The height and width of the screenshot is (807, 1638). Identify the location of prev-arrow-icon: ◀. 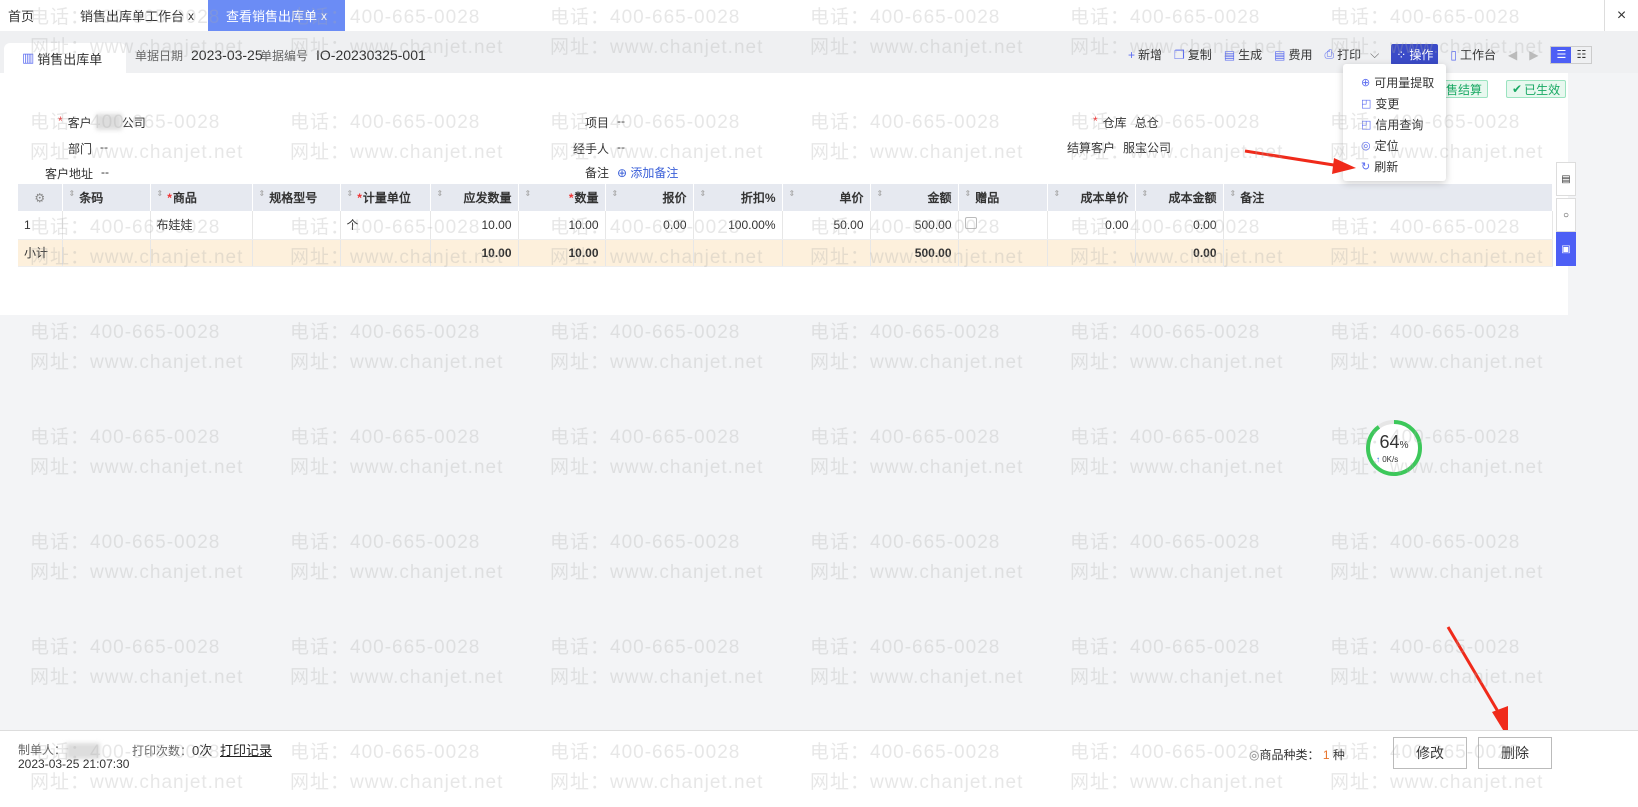
(1512, 55).